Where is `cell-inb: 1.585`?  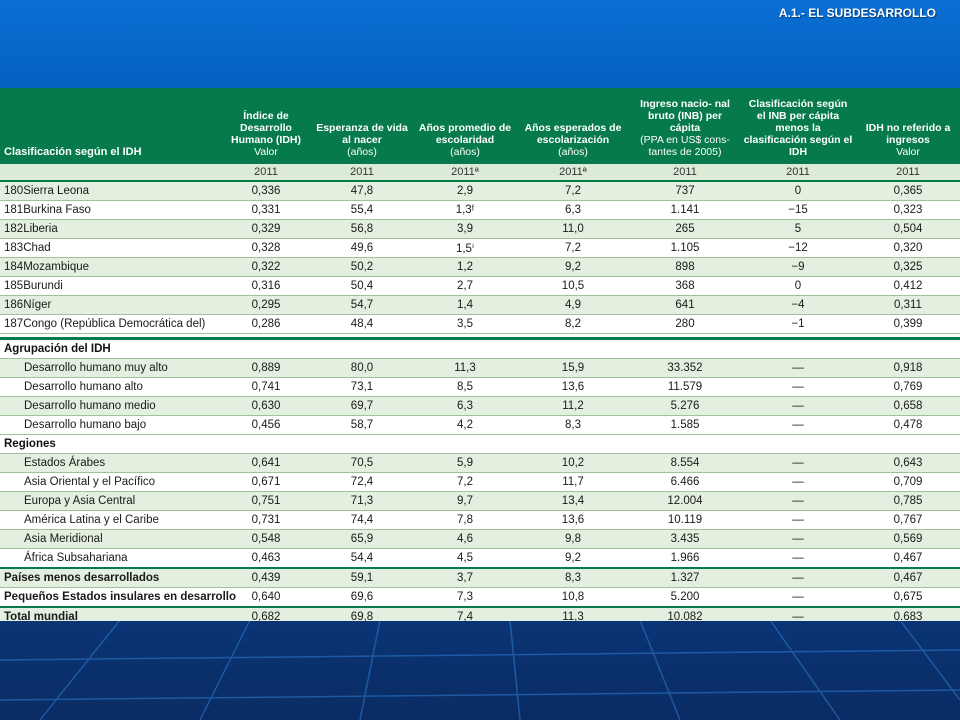
cell-inb: 1.585 is located at coordinates (685, 425).